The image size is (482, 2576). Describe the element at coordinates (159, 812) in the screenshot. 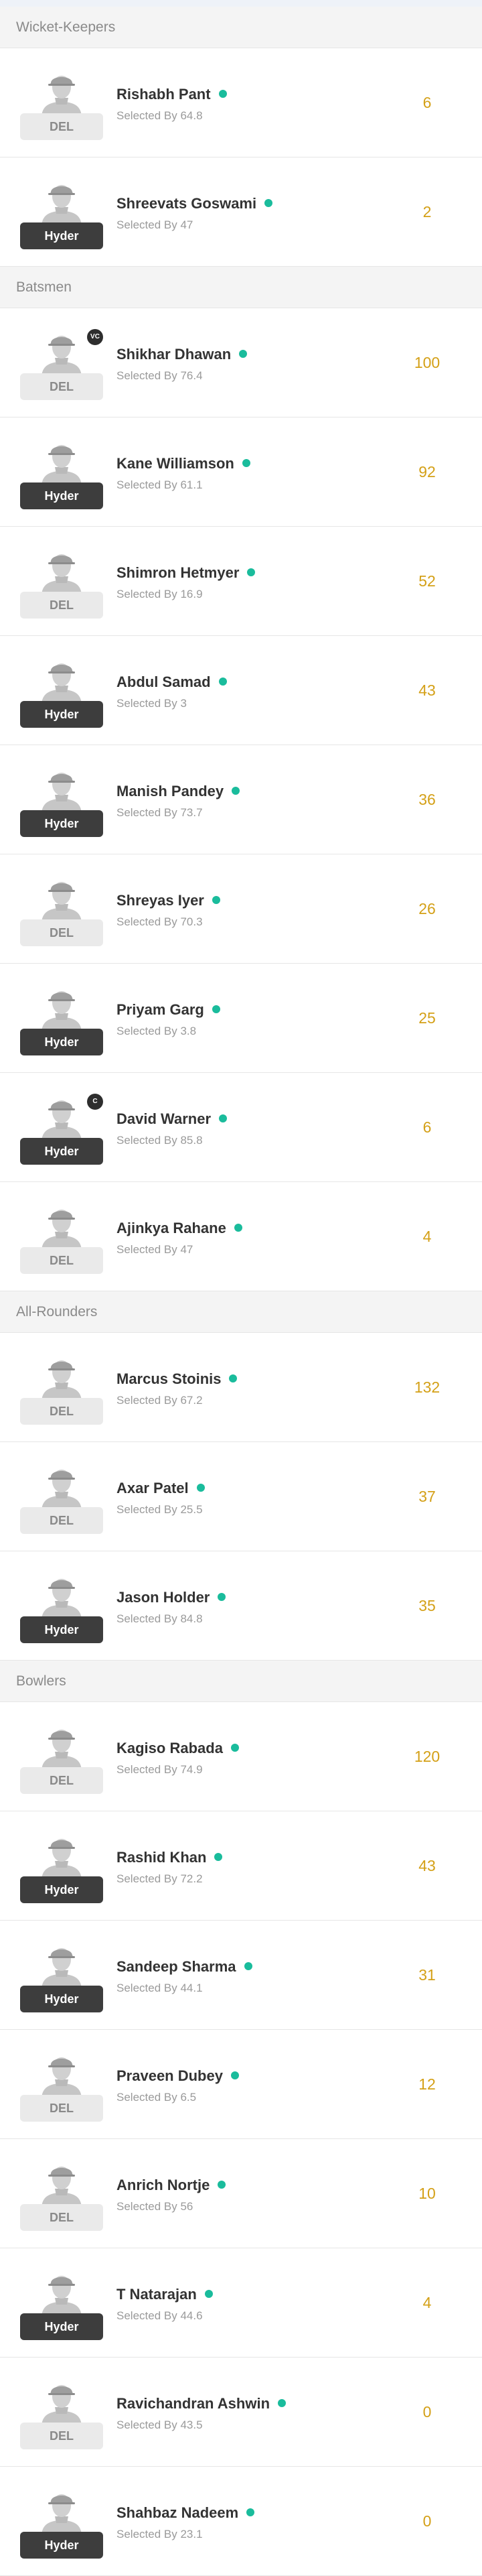

I see `selected-by-text: Selected By 73.7` at that location.